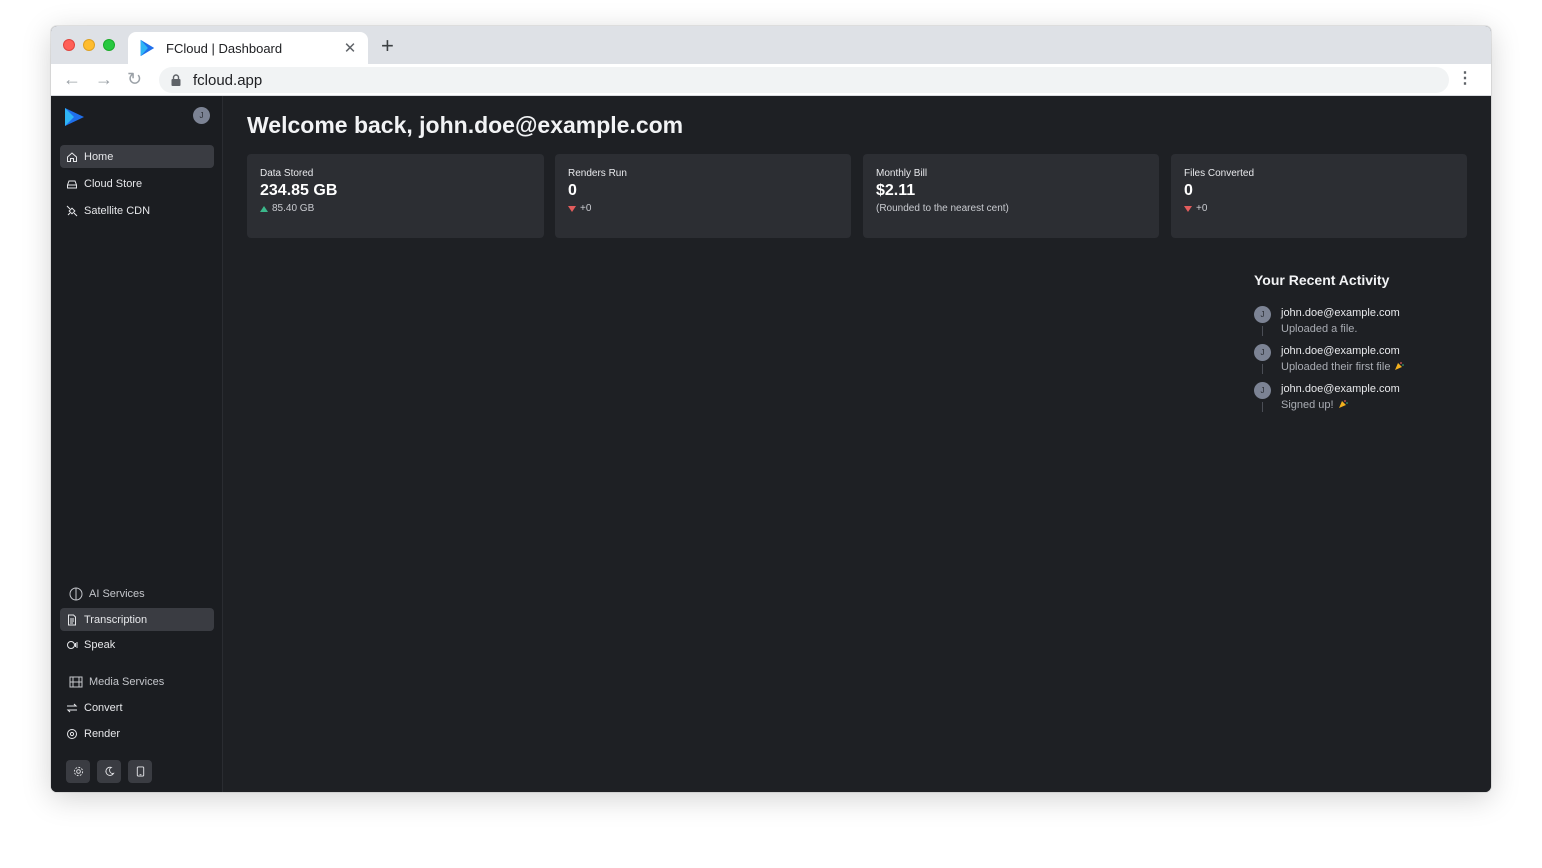  I want to click on page-title: Welcome back, john.doe@example.com, so click(465, 125).